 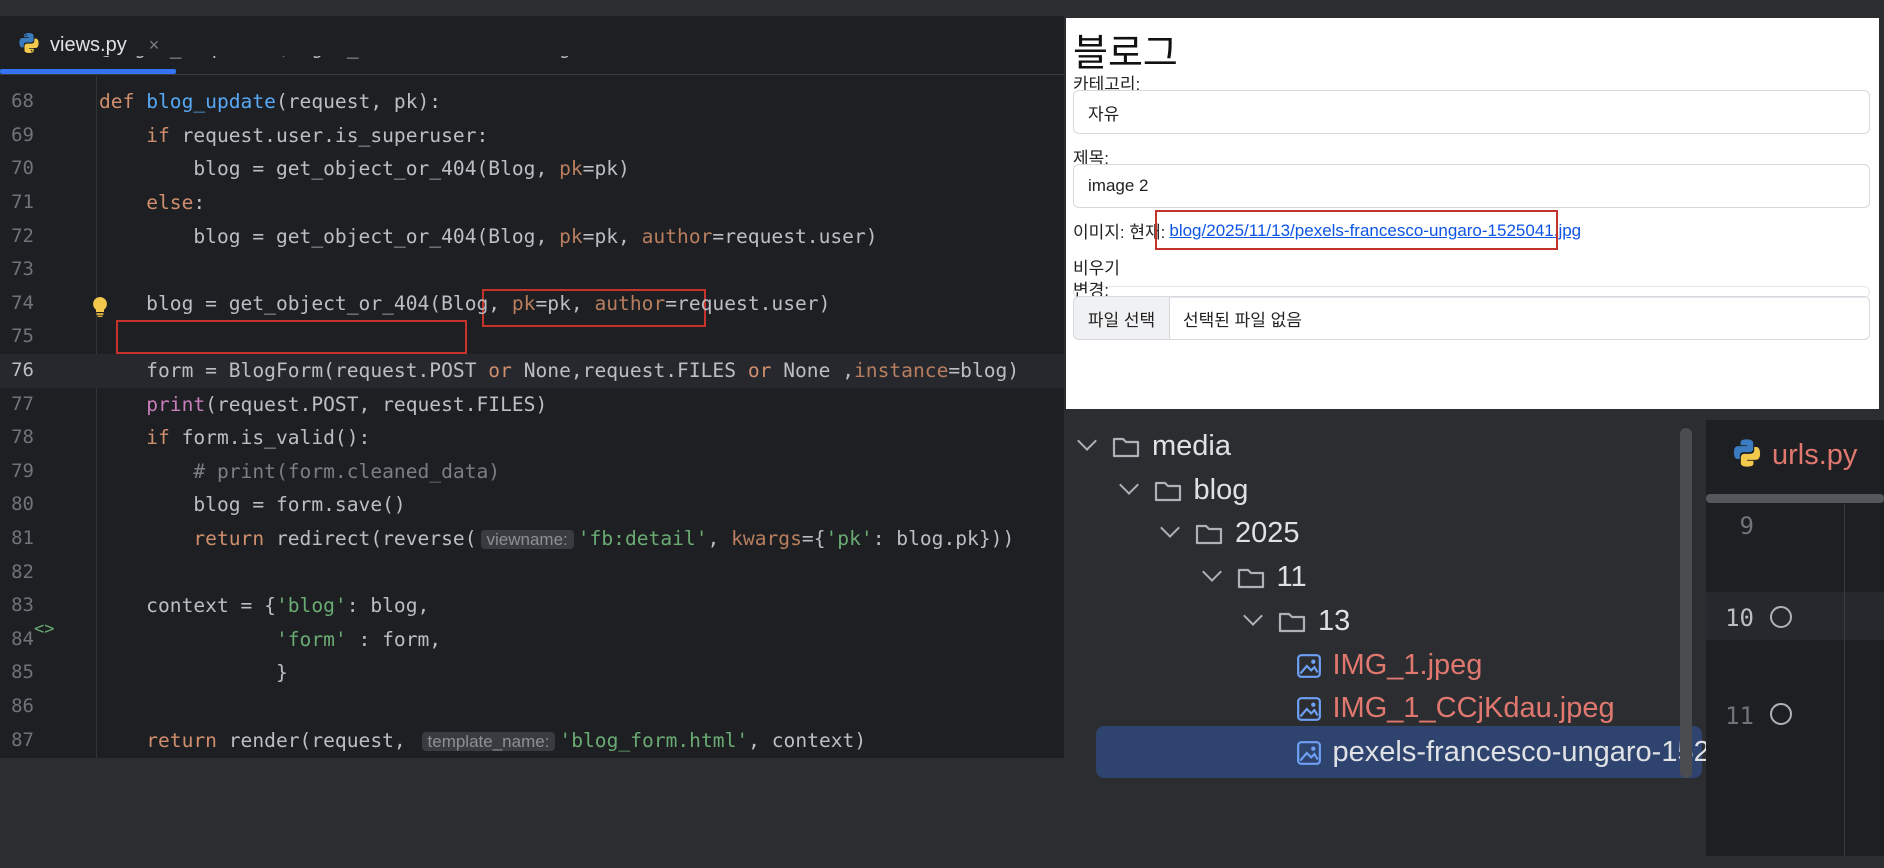 I want to click on line-number: 83, so click(x=22, y=605).